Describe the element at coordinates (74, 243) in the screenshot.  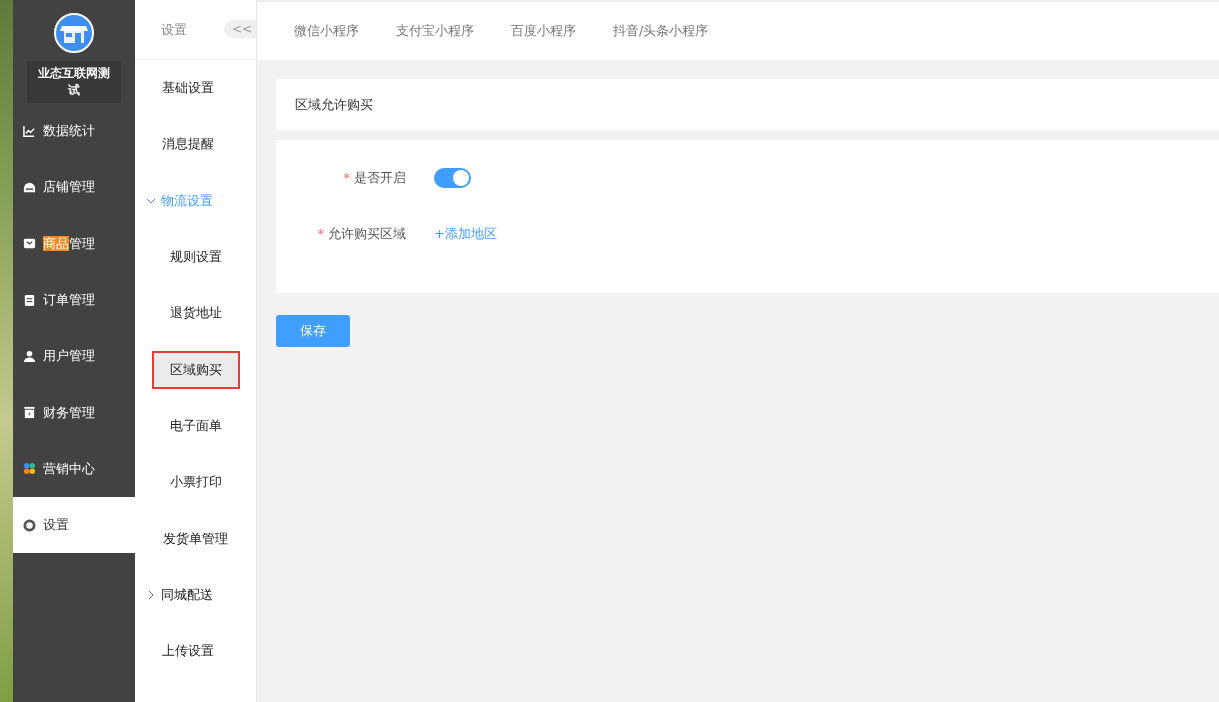
I see `nav-item: 商品管理` at that location.